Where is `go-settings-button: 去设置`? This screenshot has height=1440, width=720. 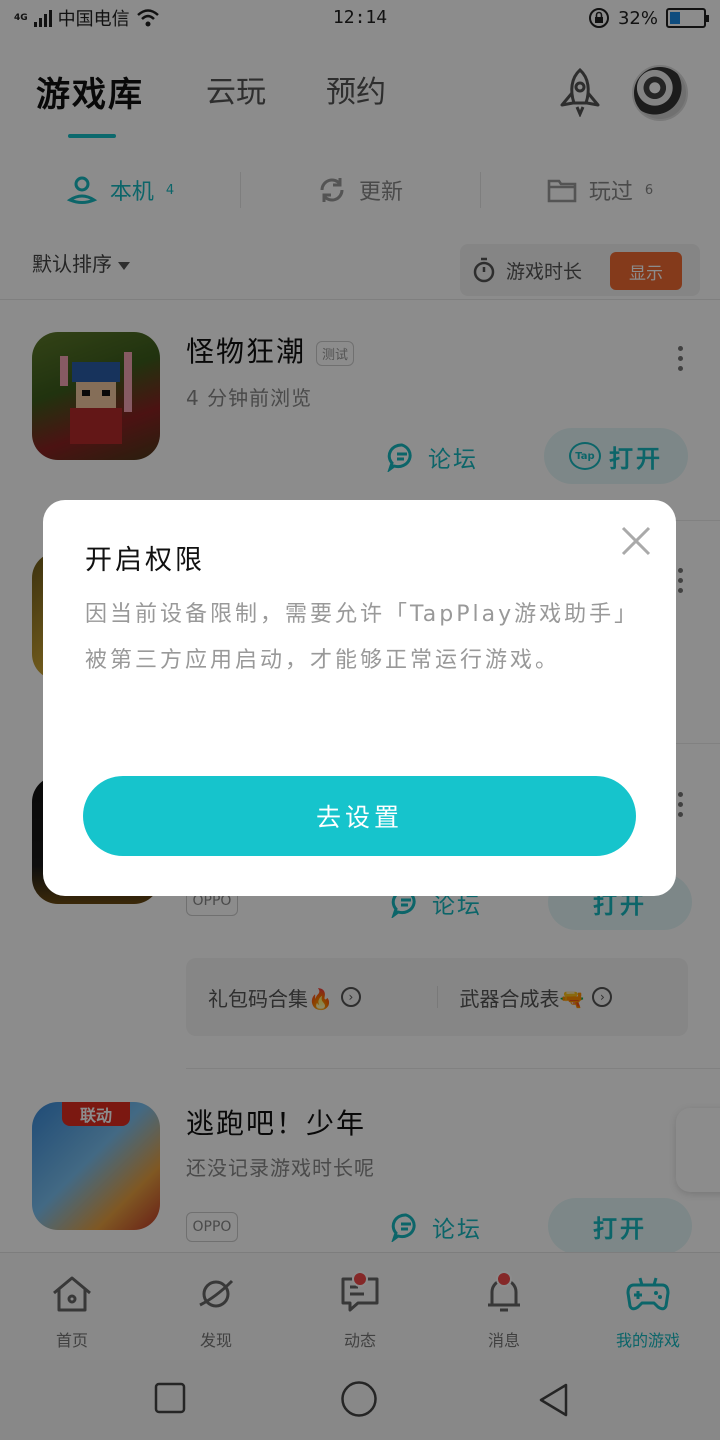
go-settings-button: 去设置 is located at coordinates (359, 816).